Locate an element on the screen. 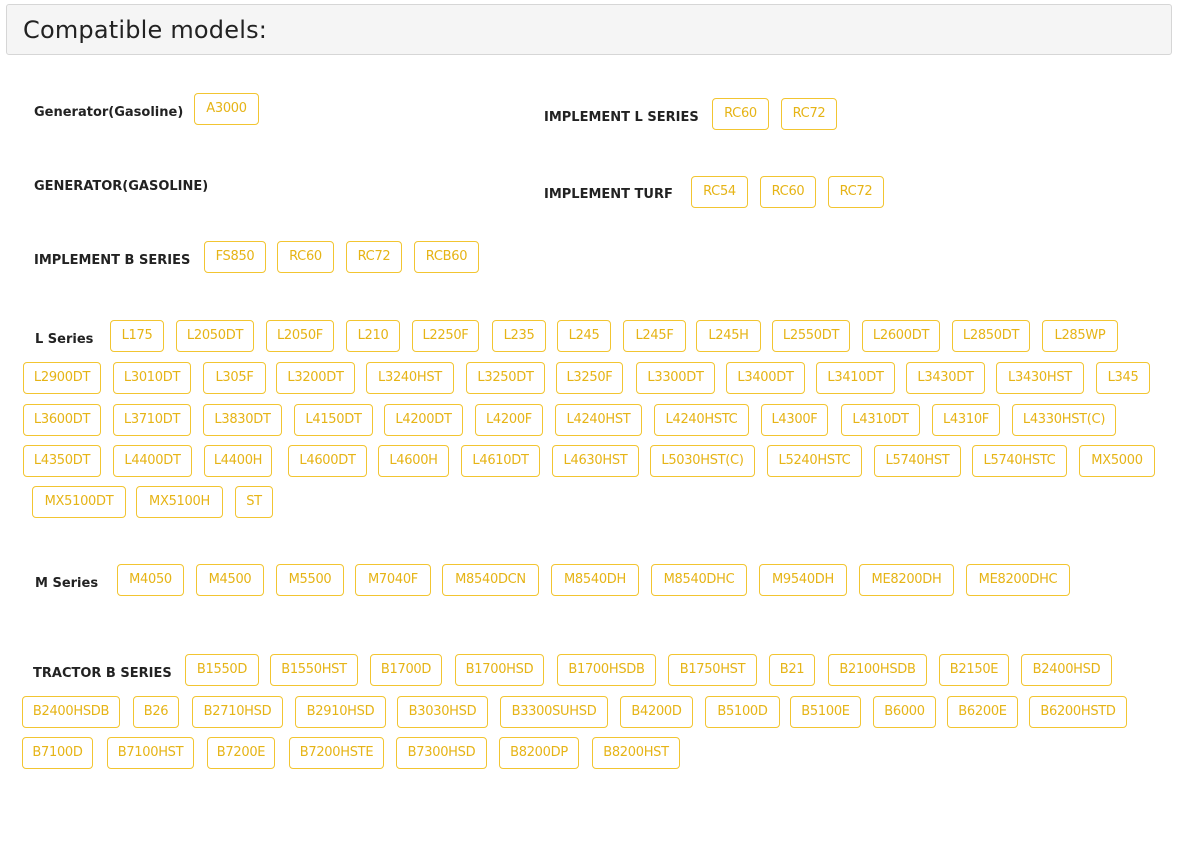 The height and width of the screenshot is (857, 1180). model-chip-b2910hsd: B2910HSD is located at coordinates (340, 712).